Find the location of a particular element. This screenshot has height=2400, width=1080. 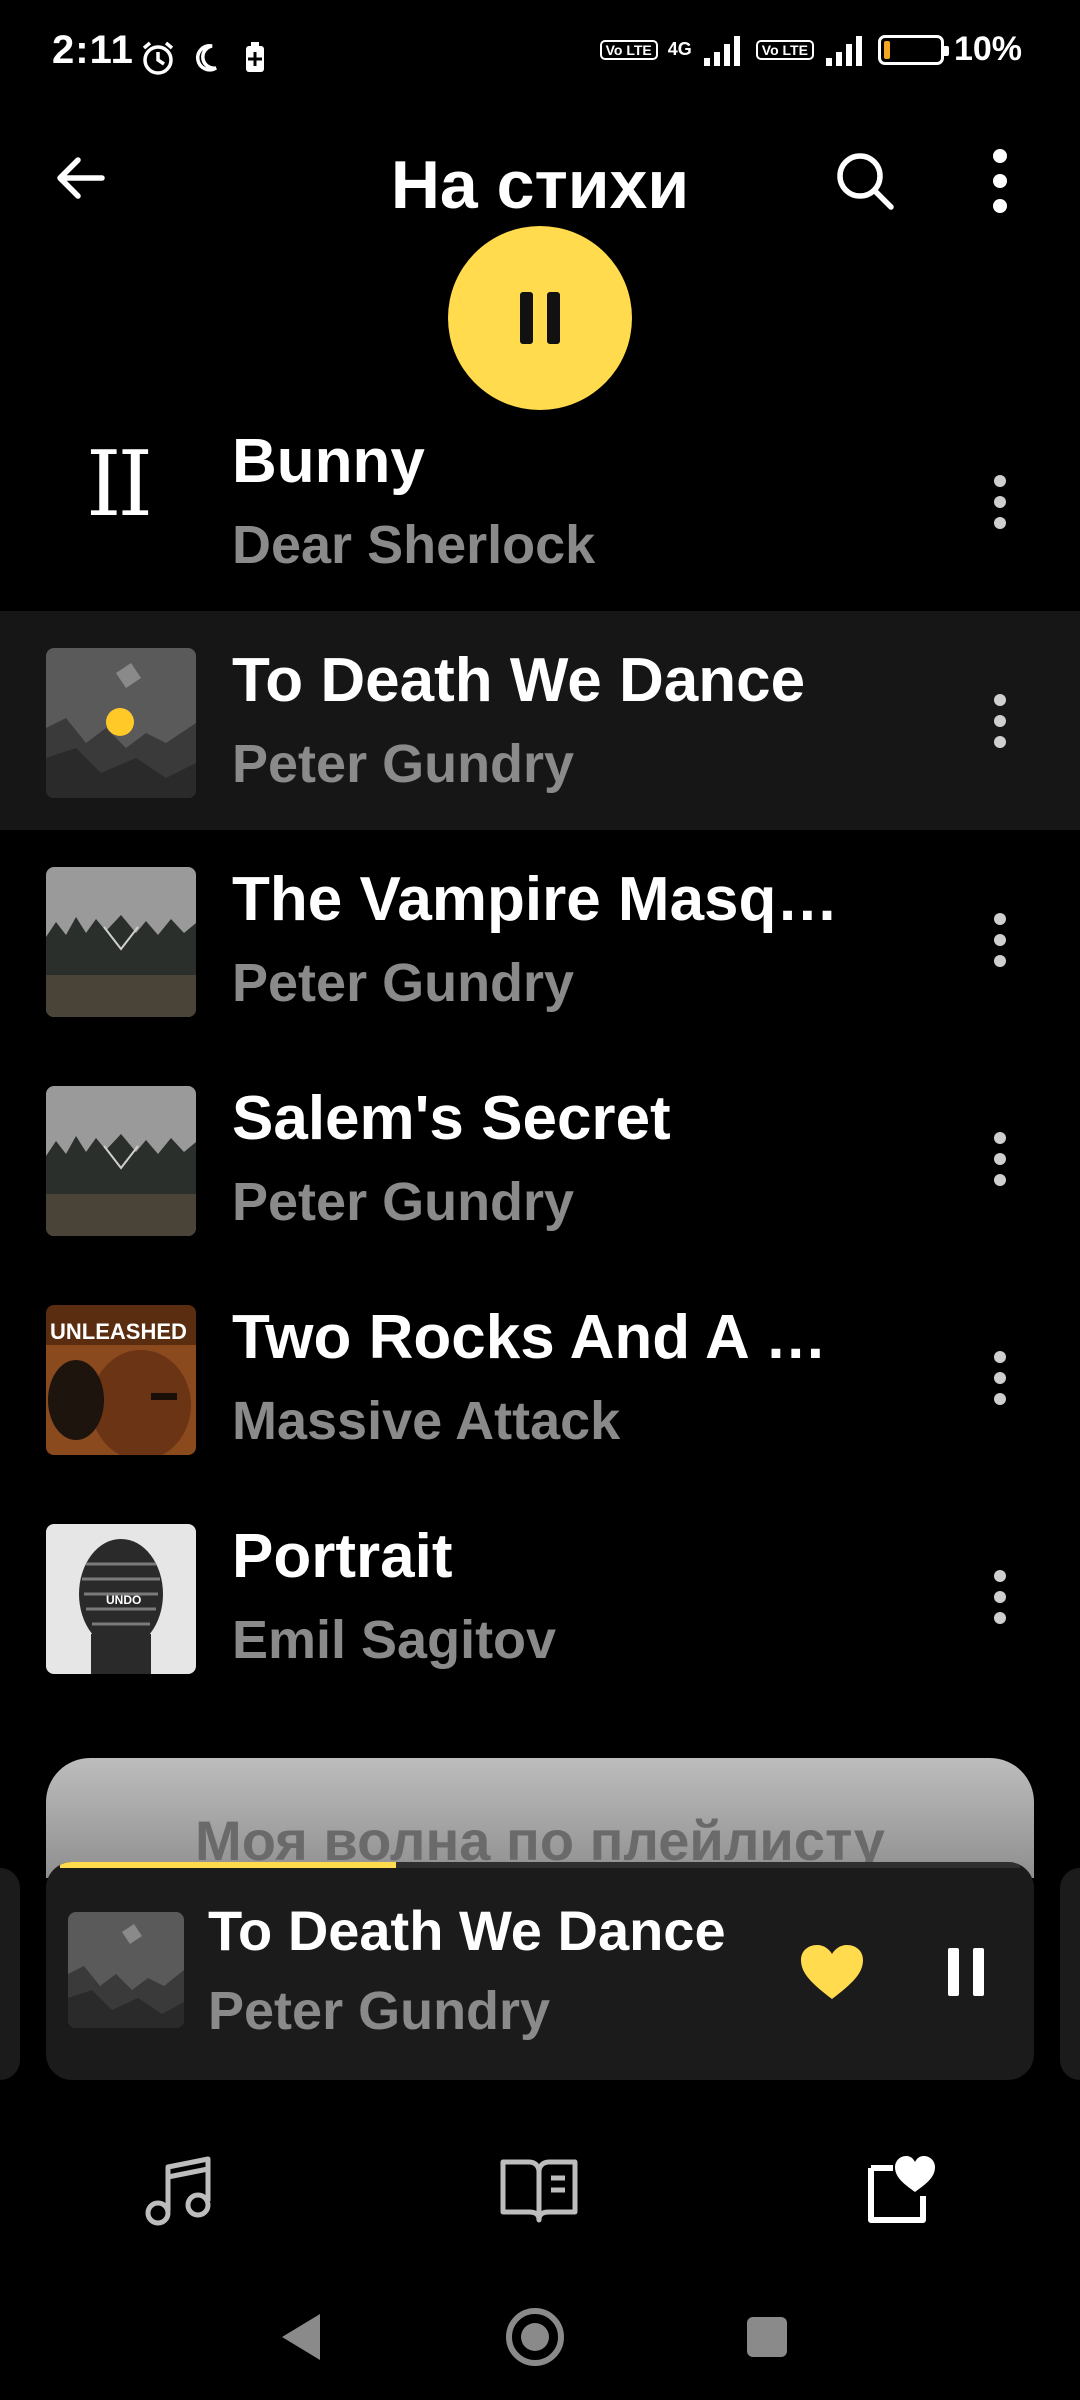

system-navigation is located at coordinates (540, 2335).